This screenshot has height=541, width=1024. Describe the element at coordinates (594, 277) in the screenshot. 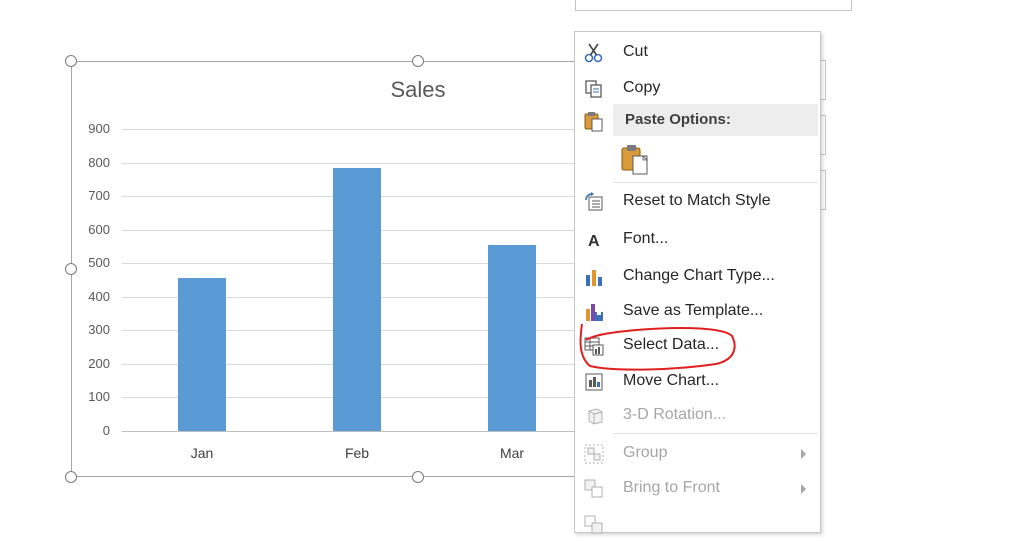

I see `chart-type-icon` at that location.